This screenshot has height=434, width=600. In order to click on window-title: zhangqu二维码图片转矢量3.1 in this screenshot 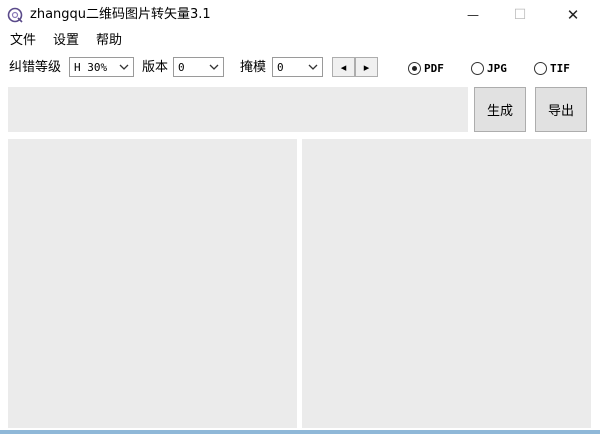, I will do `click(120, 14)`.